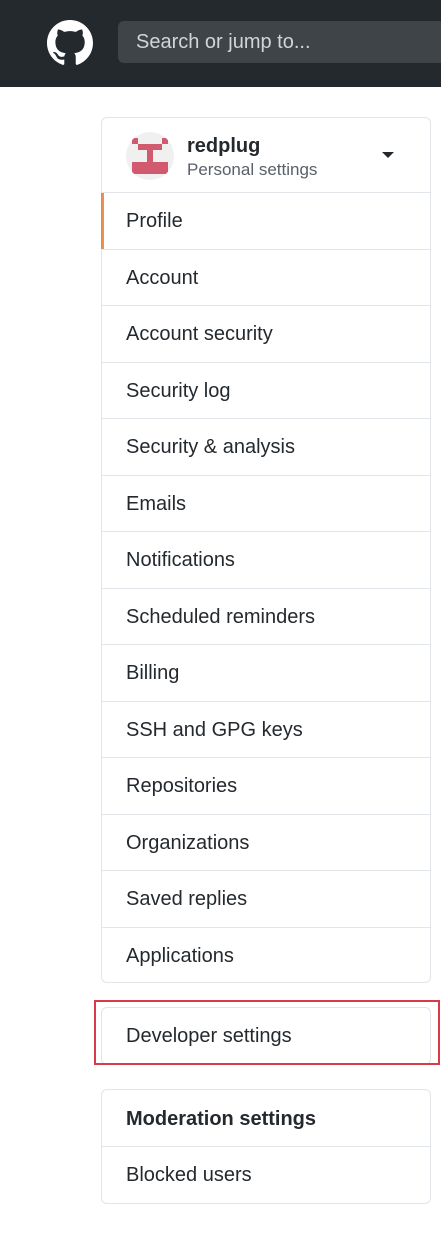 The width and height of the screenshot is (441, 1245). What do you see at coordinates (266, 155) in the screenshot?
I see `account-switcher: redplug Personal settings` at bounding box center [266, 155].